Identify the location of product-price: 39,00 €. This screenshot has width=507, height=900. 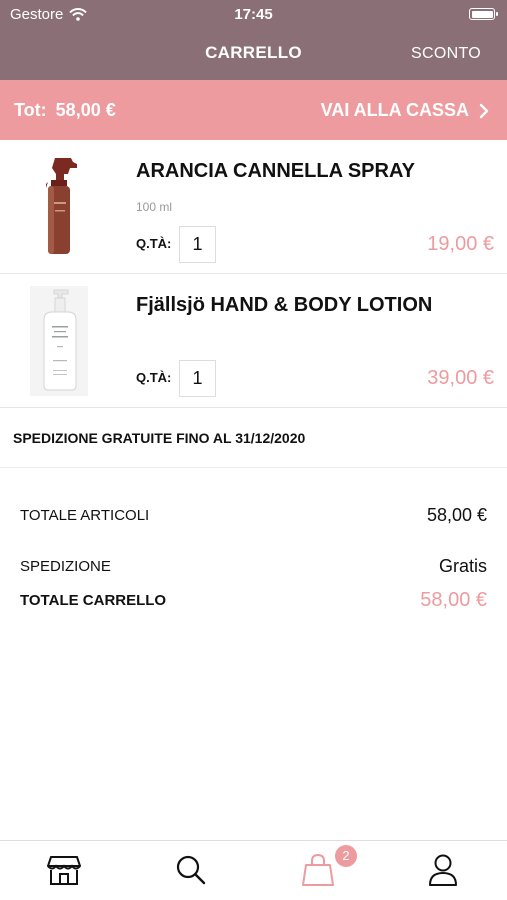
(460, 378).